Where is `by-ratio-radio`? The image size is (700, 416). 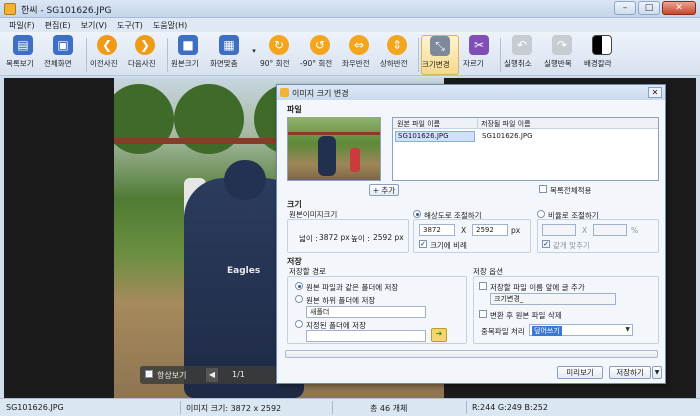 by-ratio-radio is located at coordinates (541, 214).